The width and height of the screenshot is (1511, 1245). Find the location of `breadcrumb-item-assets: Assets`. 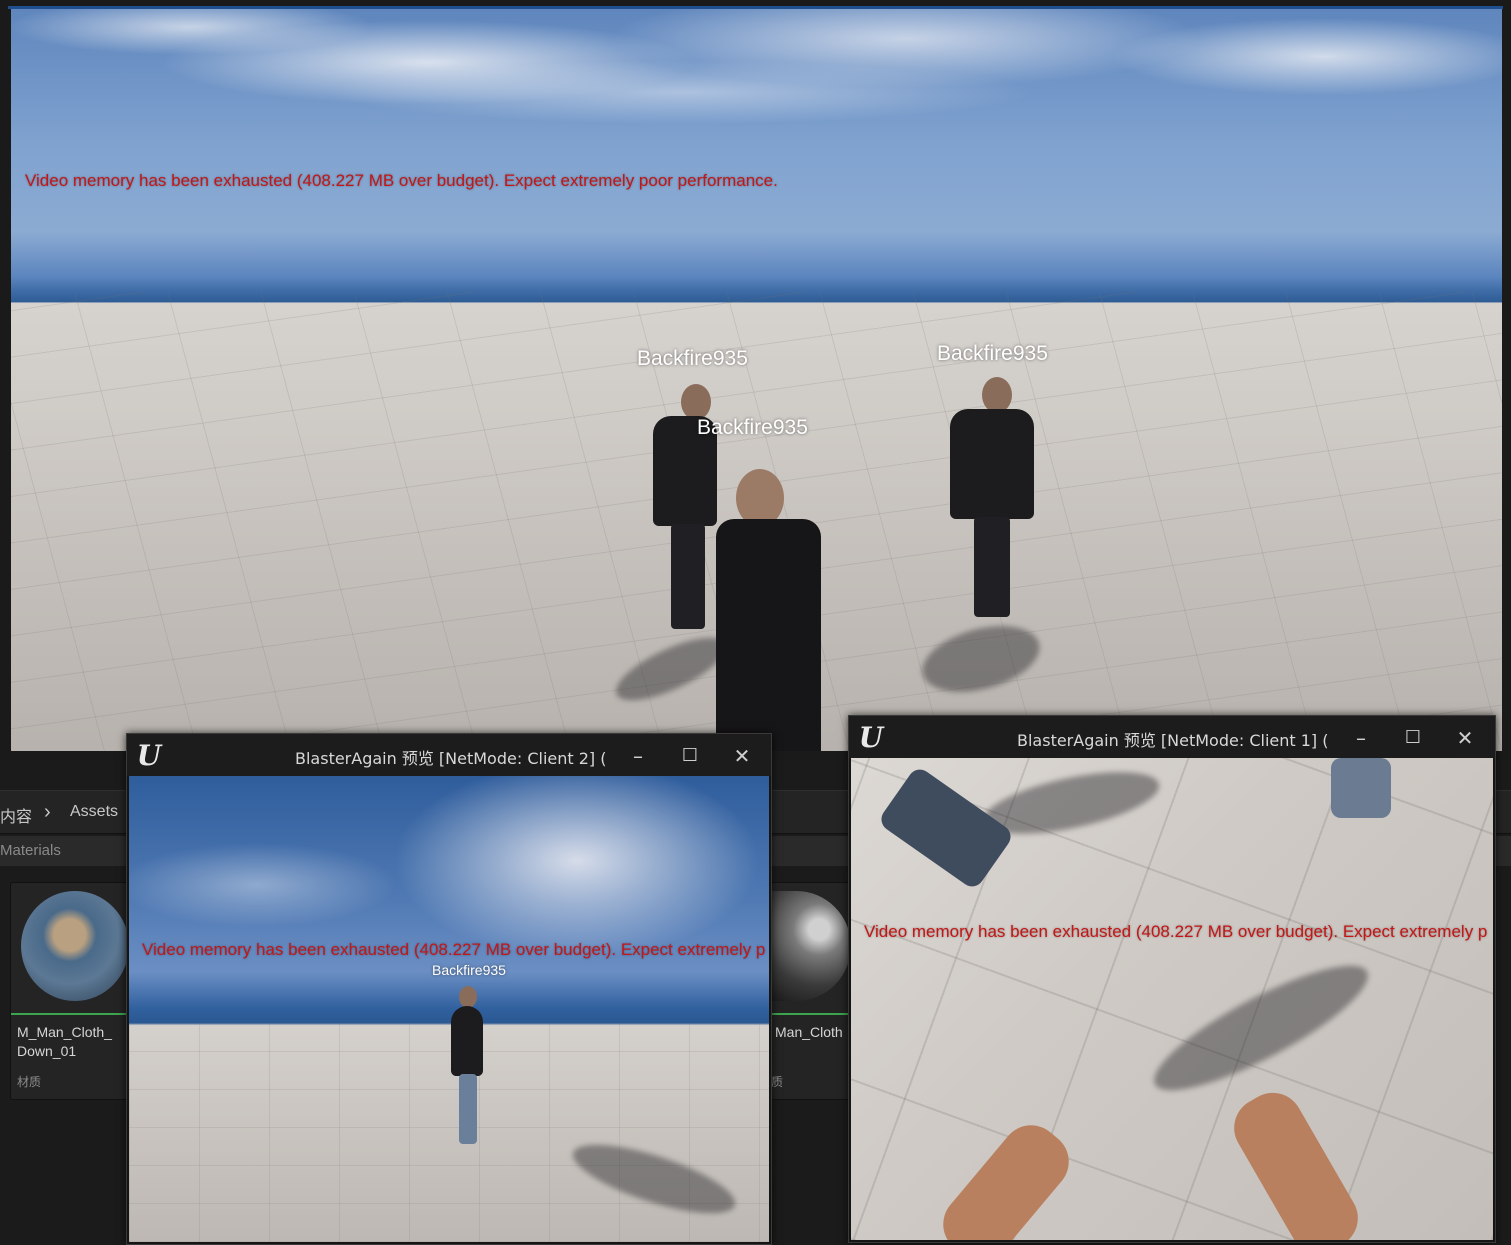

breadcrumb-item-assets: Assets is located at coordinates (94, 812).